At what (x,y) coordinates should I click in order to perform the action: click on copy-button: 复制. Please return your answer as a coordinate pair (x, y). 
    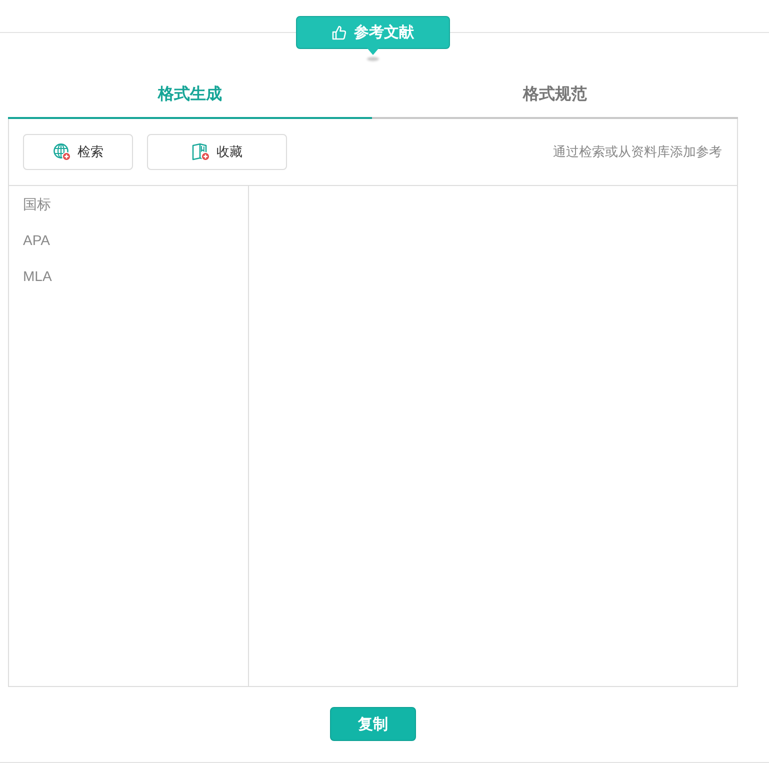
    Looking at the image, I should click on (373, 724).